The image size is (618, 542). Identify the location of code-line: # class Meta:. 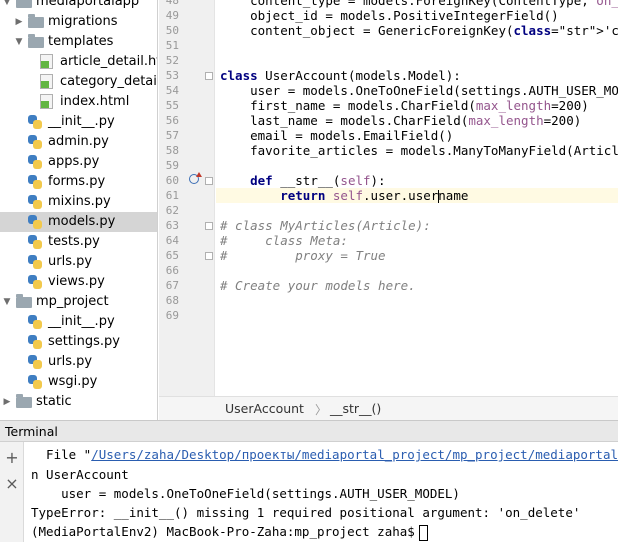
(284, 240).